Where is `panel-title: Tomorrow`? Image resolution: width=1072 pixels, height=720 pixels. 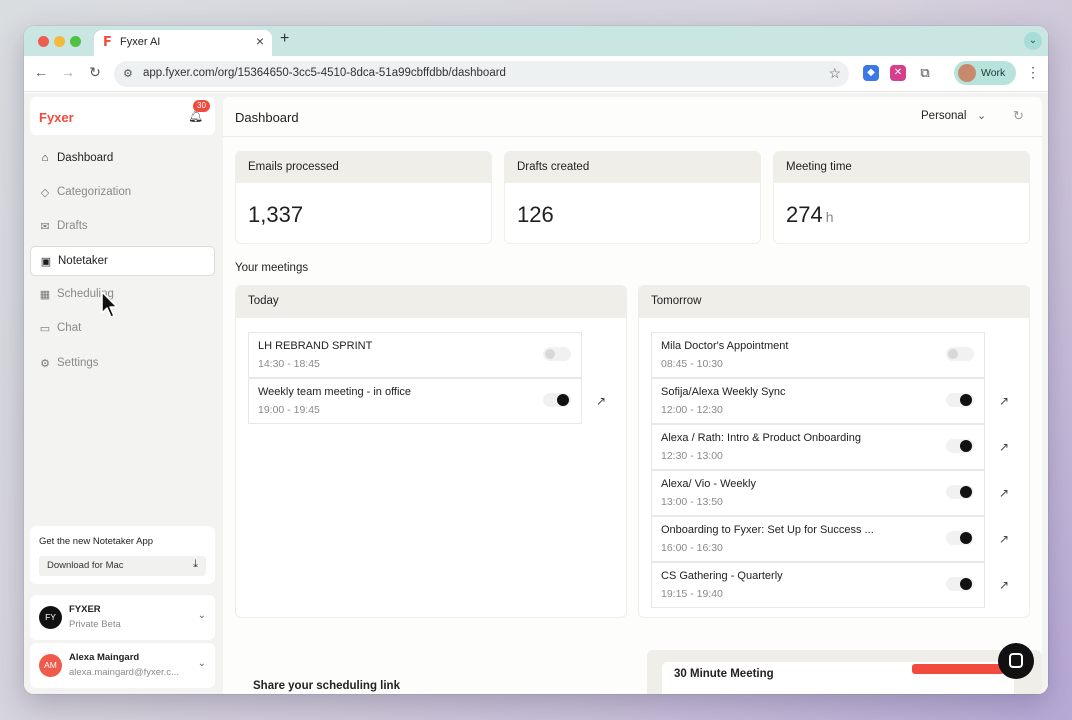
panel-title: Tomorrow is located at coordinates (676, 301).